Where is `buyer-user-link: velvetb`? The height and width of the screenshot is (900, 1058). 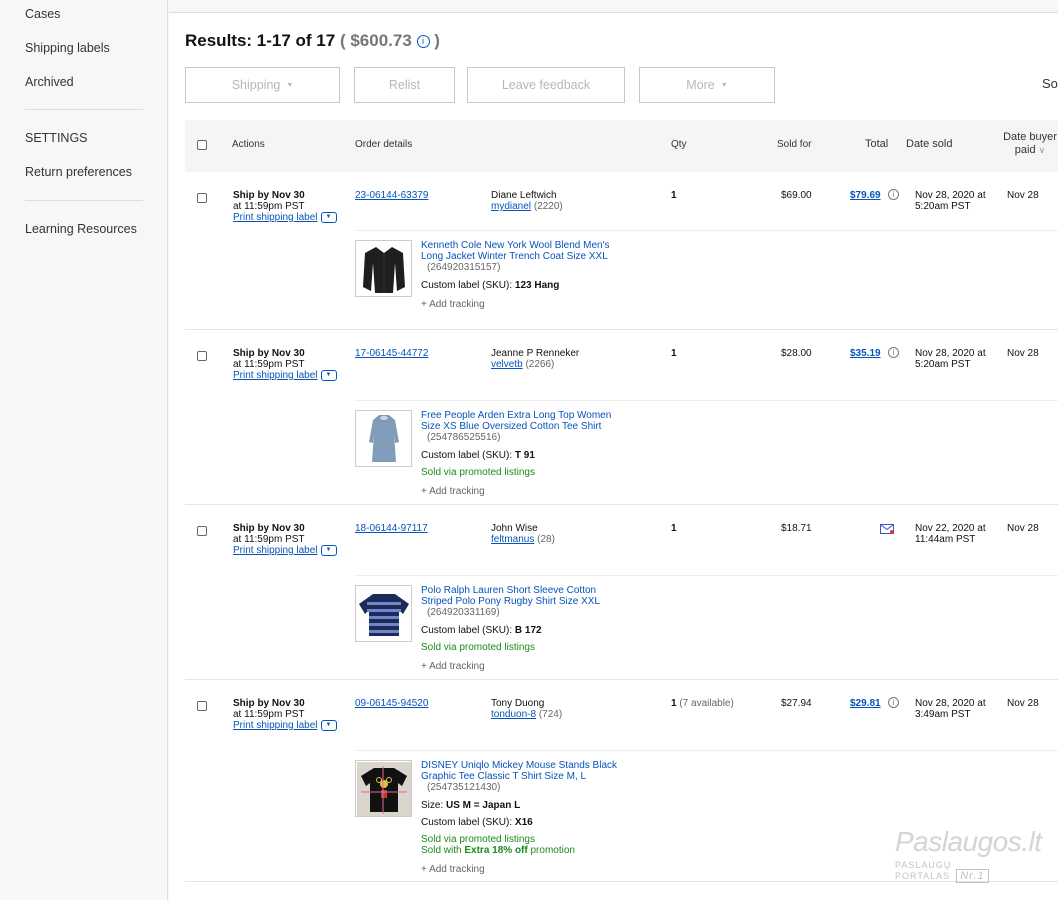 buyer-user-link: velvetb is located at coordinates (507, 364).